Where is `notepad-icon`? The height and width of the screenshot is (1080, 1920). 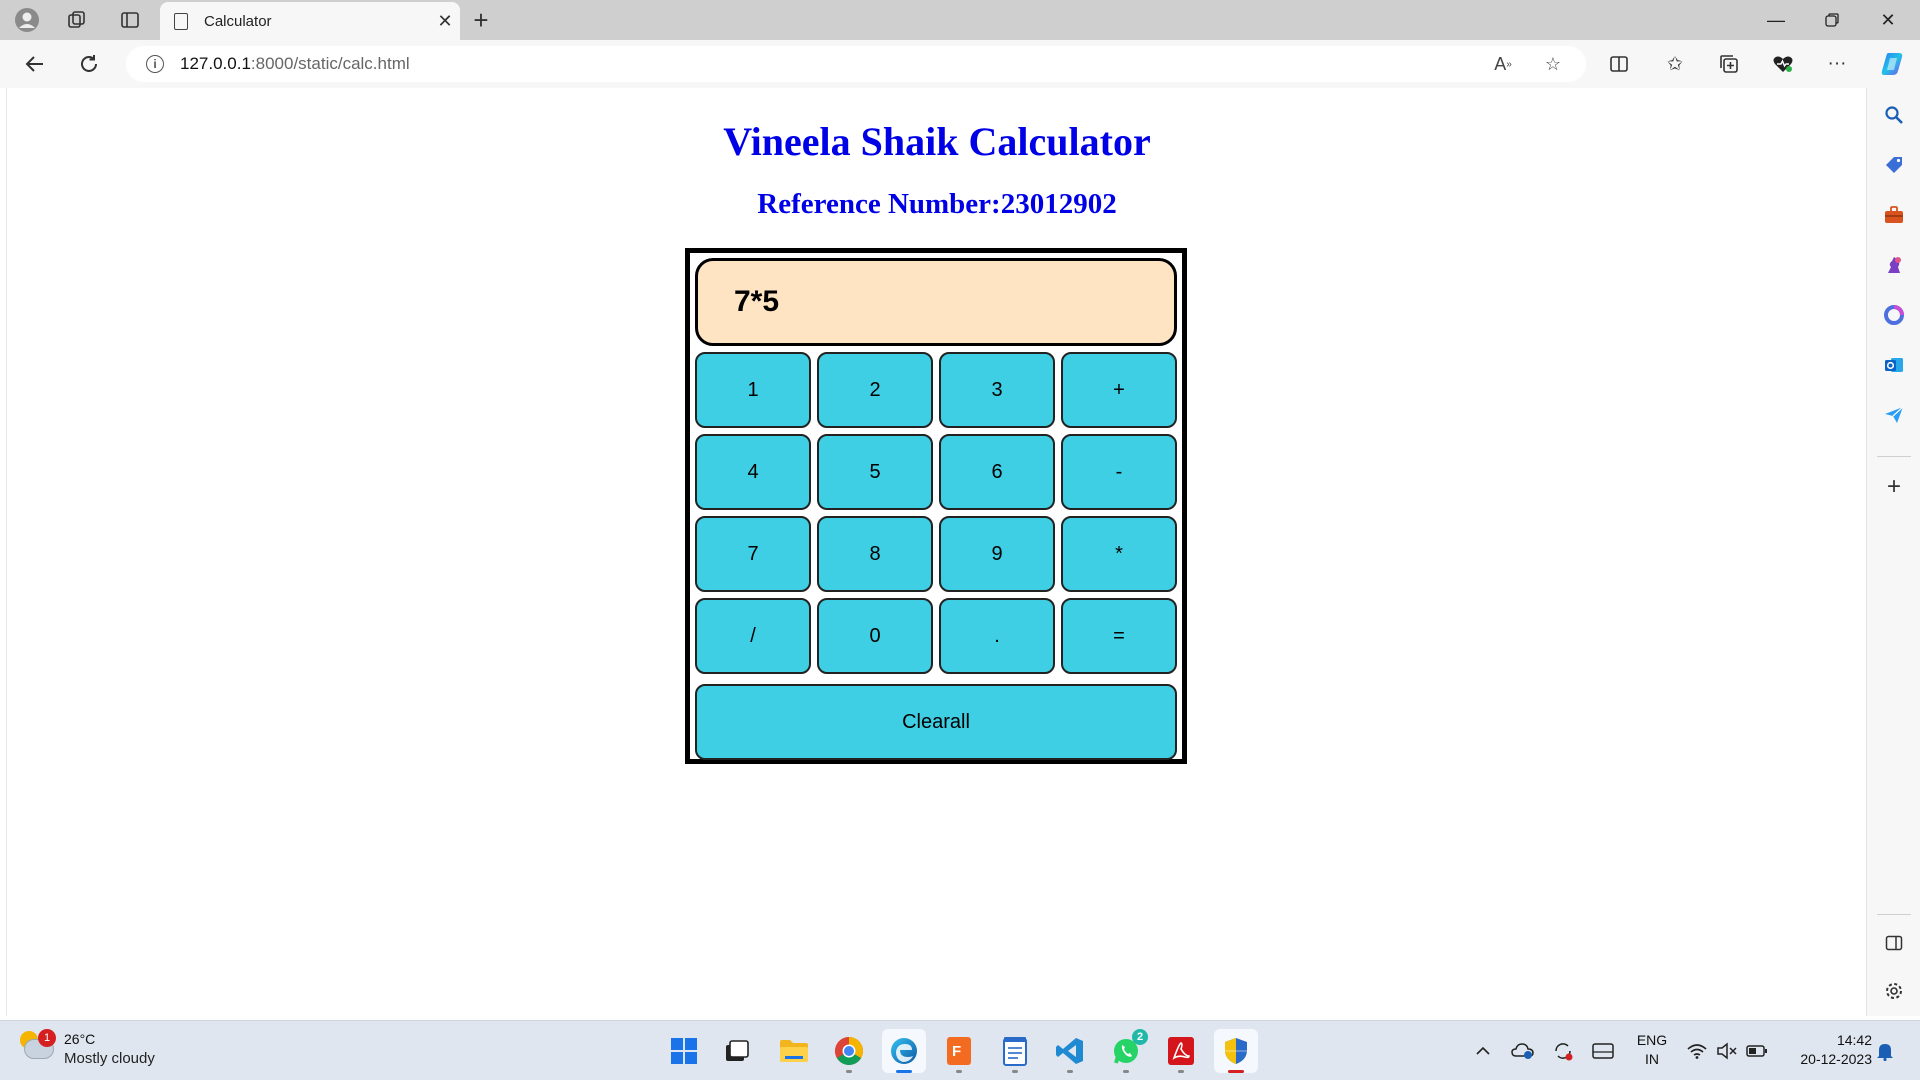 notepad-icon is located at coordinates (1015, 1051).